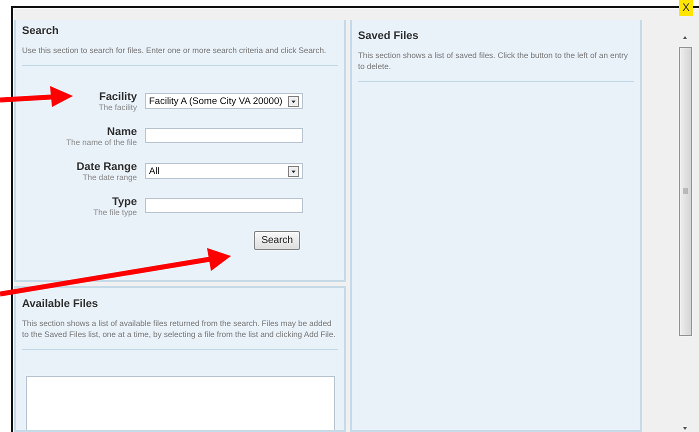 Image resolution: width=699 pixels, height=432 pixels. Describe the element at coordinates (224, 101) in the screenshot. I see `dropdown-field: Facility A (Some City VA 20000)` at that location.